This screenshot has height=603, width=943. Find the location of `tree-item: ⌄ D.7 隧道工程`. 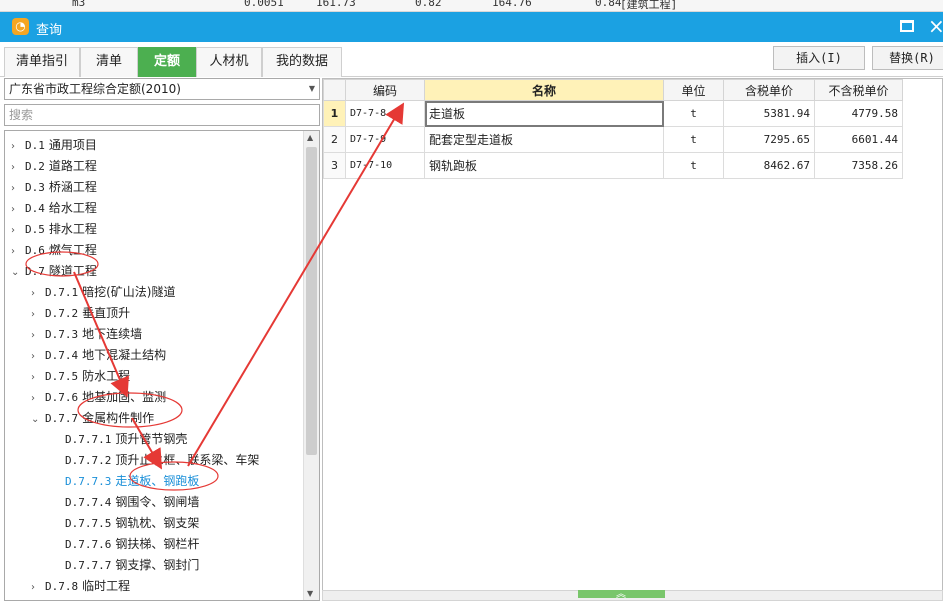

tree-item: ⌄ D.7 隧道工程 is located at coordinates (54, 271).